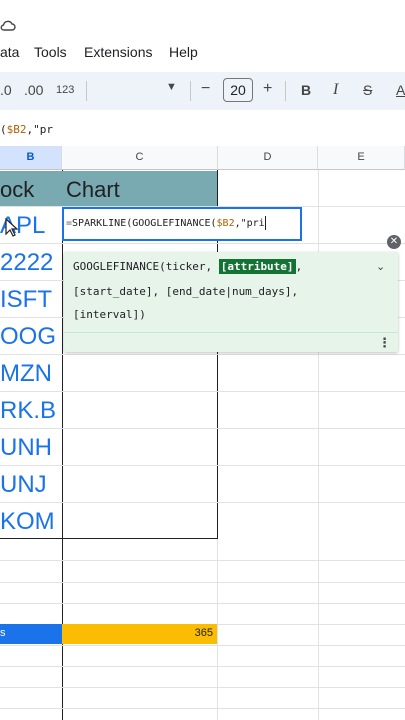  Describe the element at coordinates (249, 223) in the screenshot. I see `editor-tail: ,"pri` at that location.